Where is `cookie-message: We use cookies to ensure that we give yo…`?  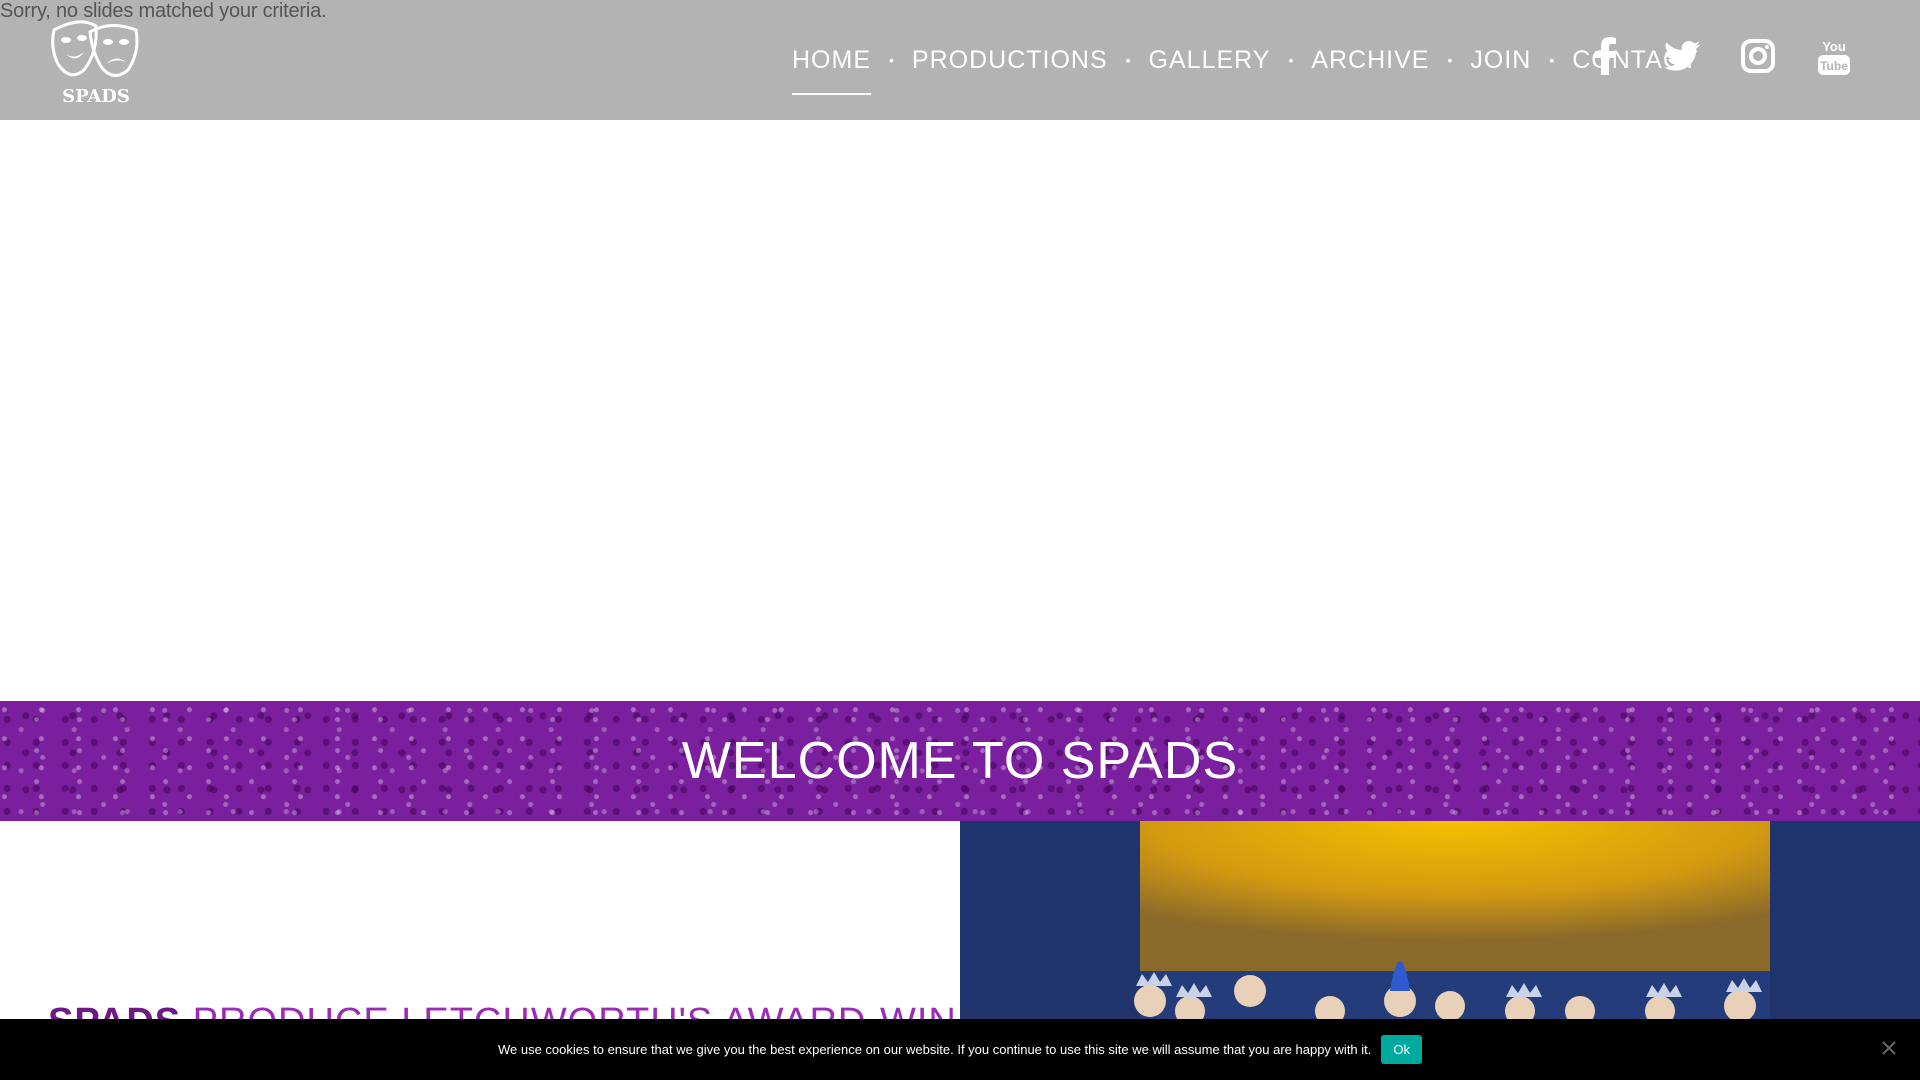 cookie-message: We use cookies to ensure that we give yo… is located at coordinates (934, 1049).